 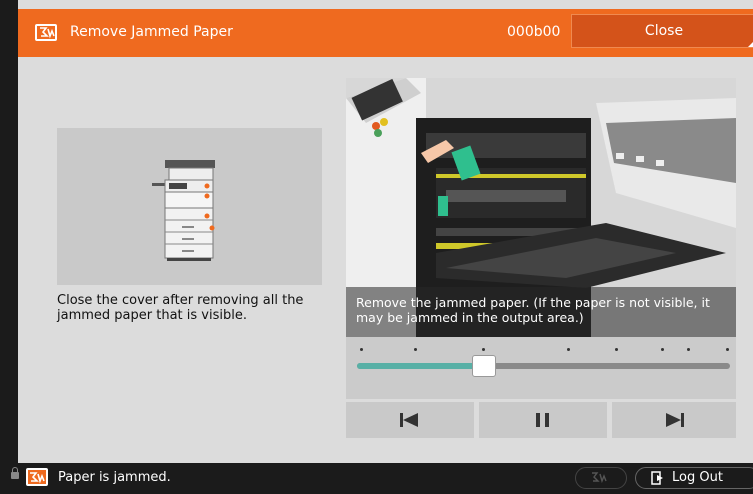 What do you see at coordinates (543, 366) in the screenshot?
I see `slider-track` at bounding box center [543, 366].